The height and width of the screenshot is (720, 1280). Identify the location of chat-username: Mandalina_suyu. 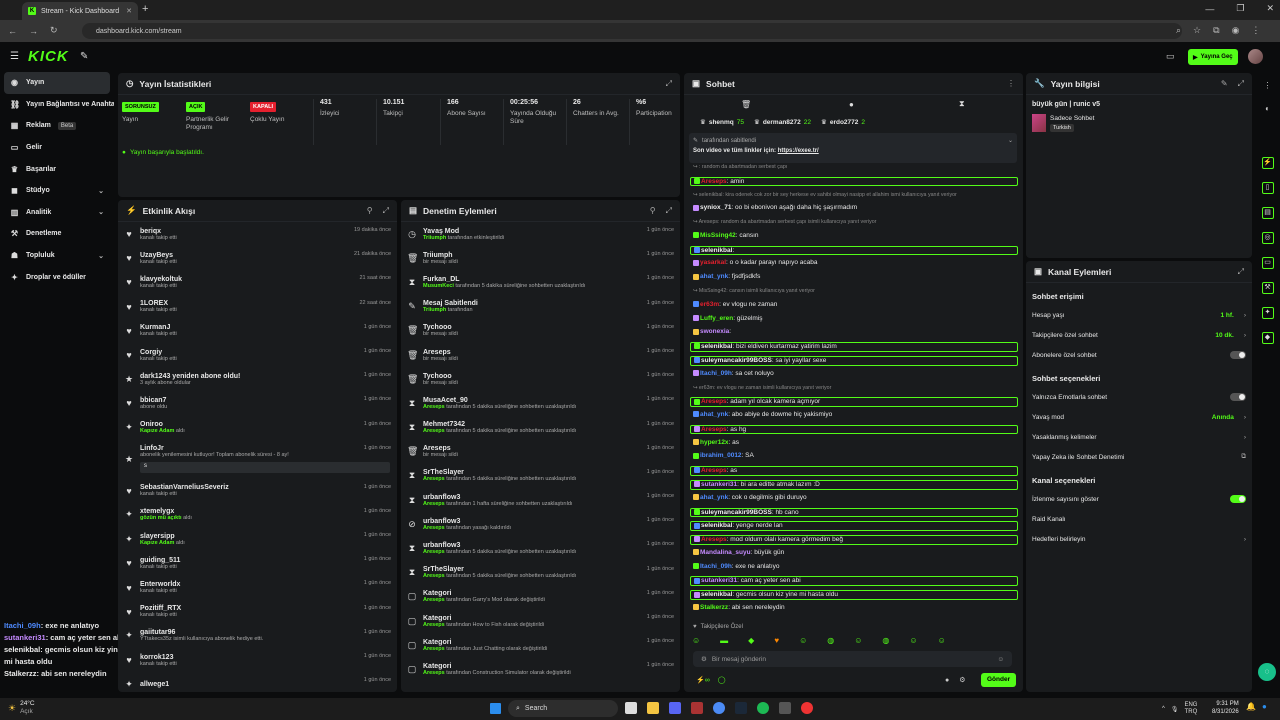
(725, 552).